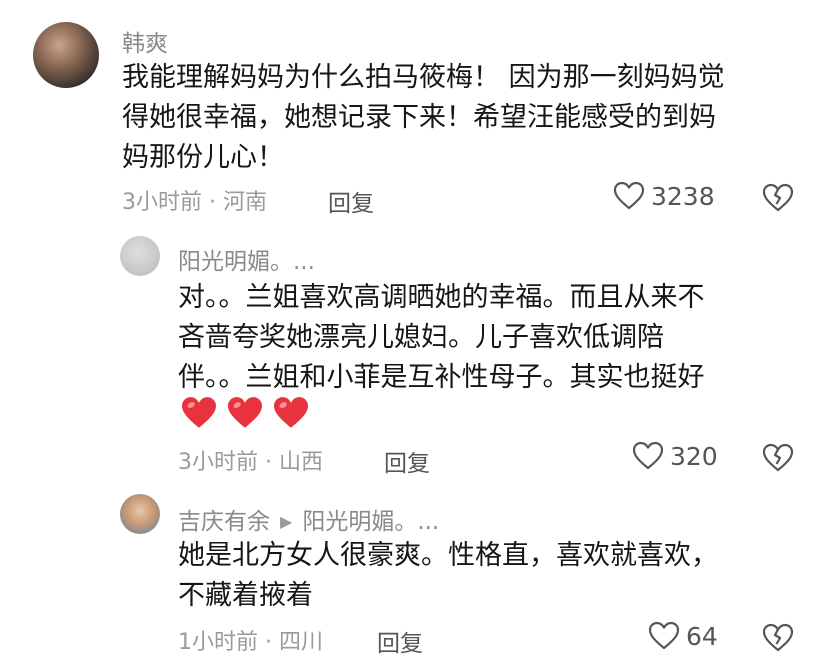 The width and height of the screenshot is (828, 660). I want to click on author-name: 吉庆有余, so click(224, 522).